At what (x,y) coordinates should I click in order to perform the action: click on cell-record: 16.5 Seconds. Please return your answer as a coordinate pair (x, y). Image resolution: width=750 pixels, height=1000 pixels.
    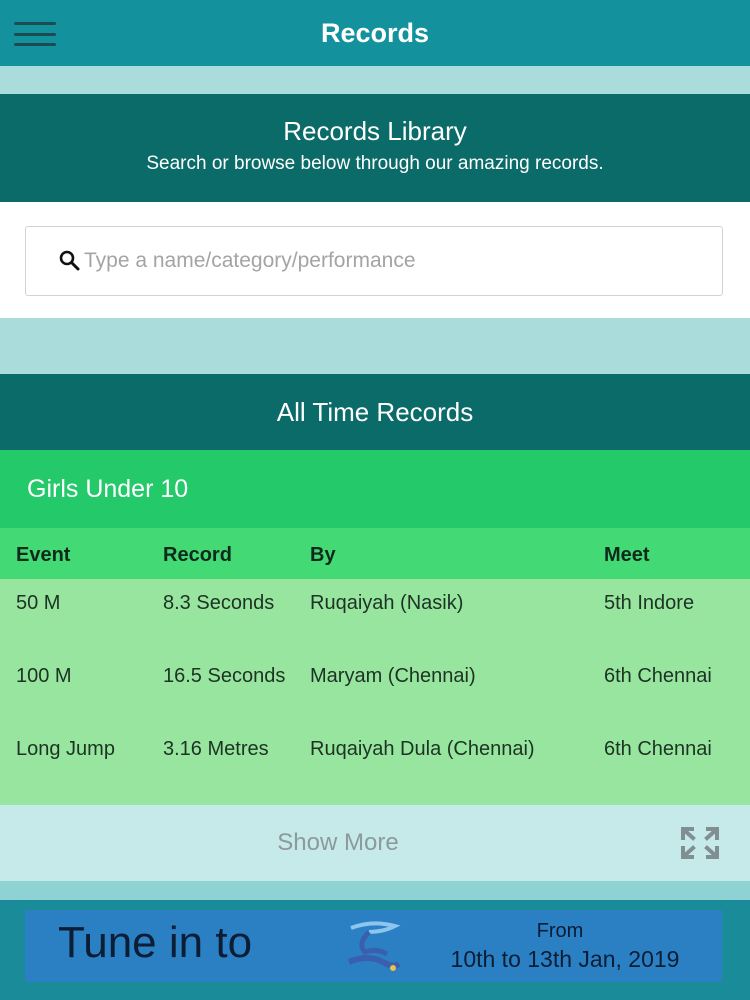
    Looking at the image, I should click on (224, 676).